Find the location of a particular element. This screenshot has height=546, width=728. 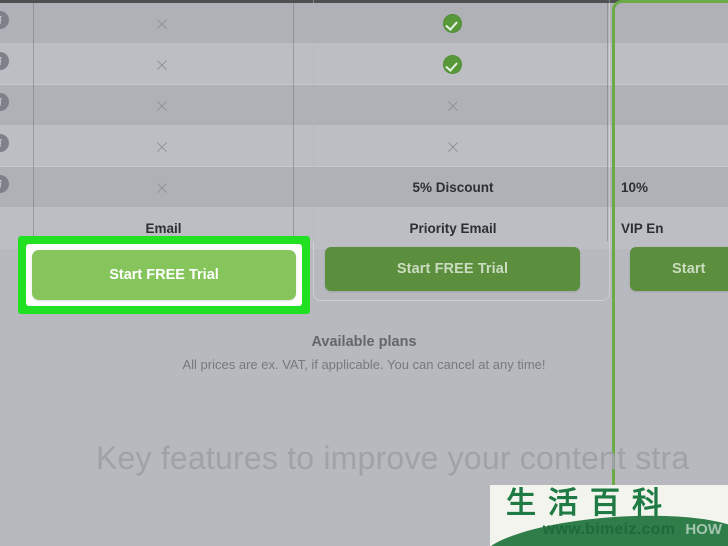

start-free-trial-button-basic: Start FREE Trial is located at coordinates (164, 275).